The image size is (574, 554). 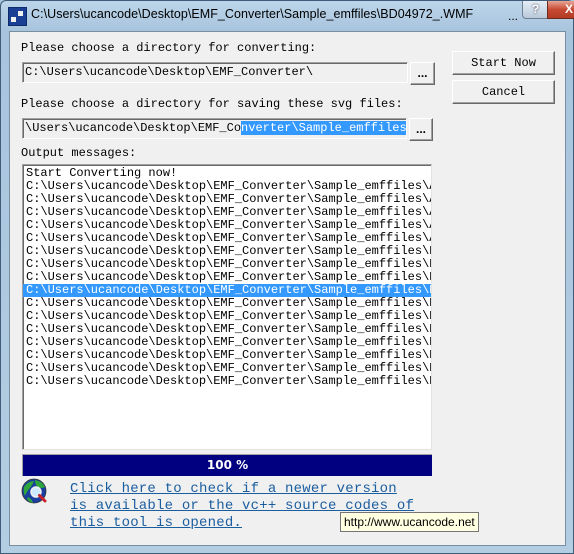 I want to click on progress-bar: 100 %, so click(x=227, y=465).